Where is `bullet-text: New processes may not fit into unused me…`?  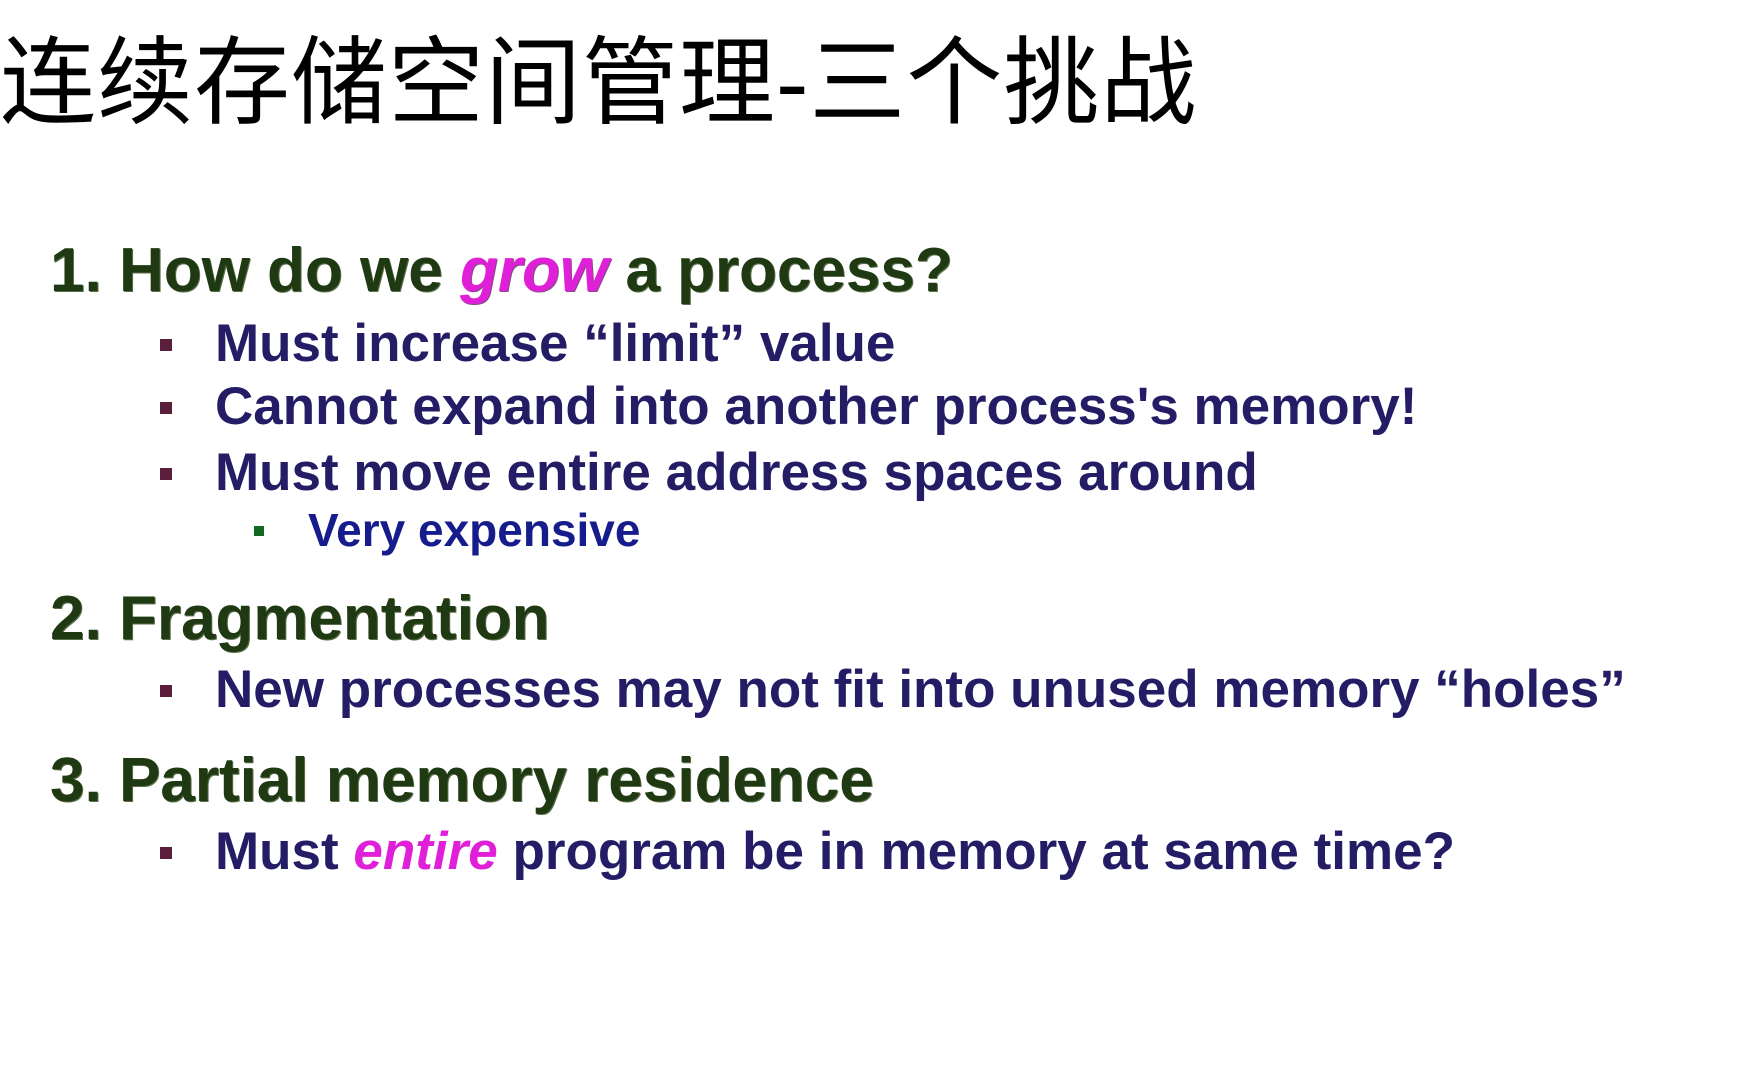 bullet-text: New processes may not fit into unused me… is located at coordinates (920, 689).